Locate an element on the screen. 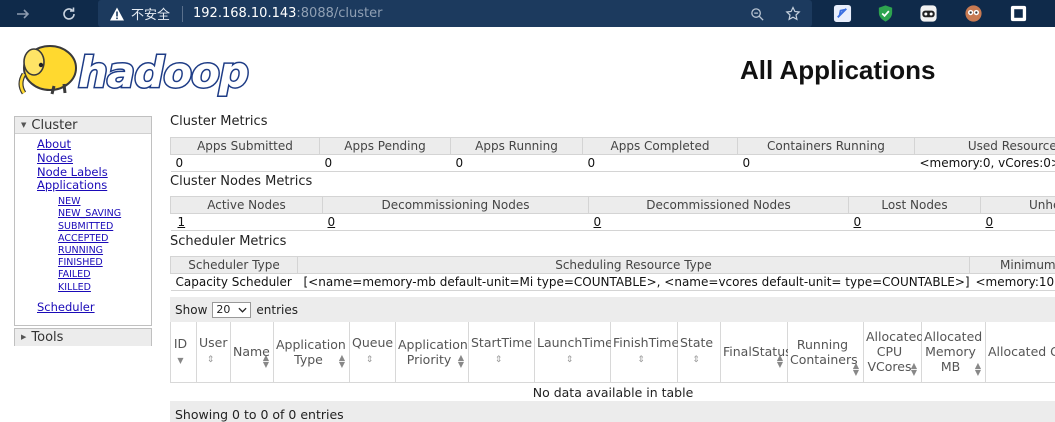  datatable-length-bar: Show 20 entries is located at coordinates (612, 309).